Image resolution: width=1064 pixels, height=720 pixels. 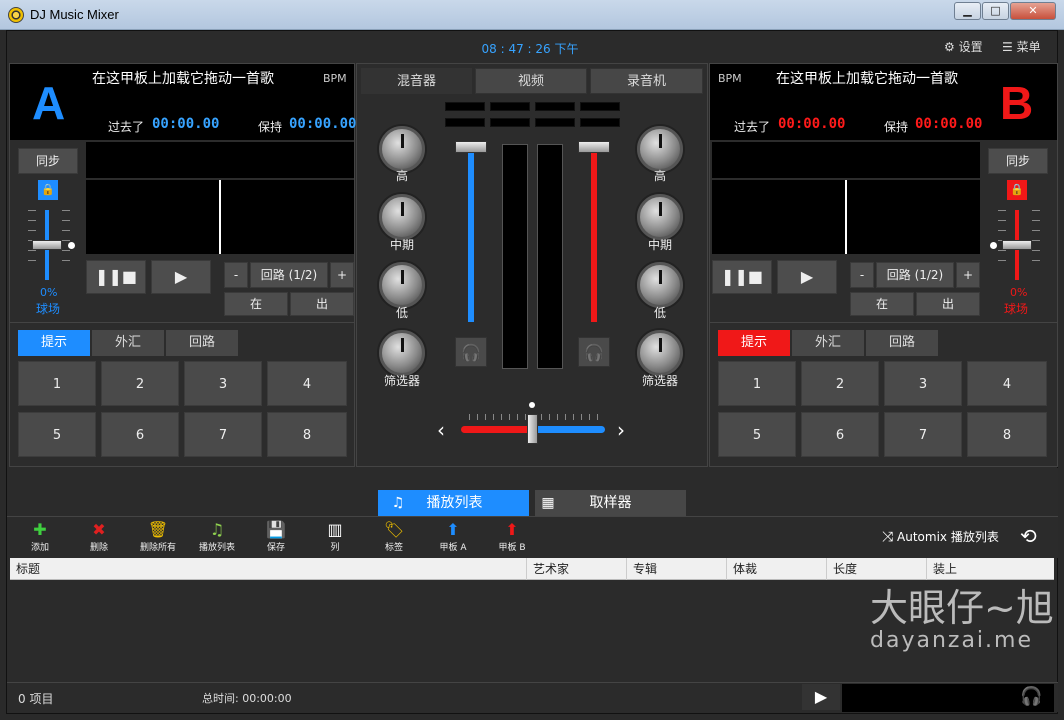 What do you see at coordinates (202, 343) in the screenshot?
I see `deck-a-tab-loop: 回路` at bounding box center [202, 343].